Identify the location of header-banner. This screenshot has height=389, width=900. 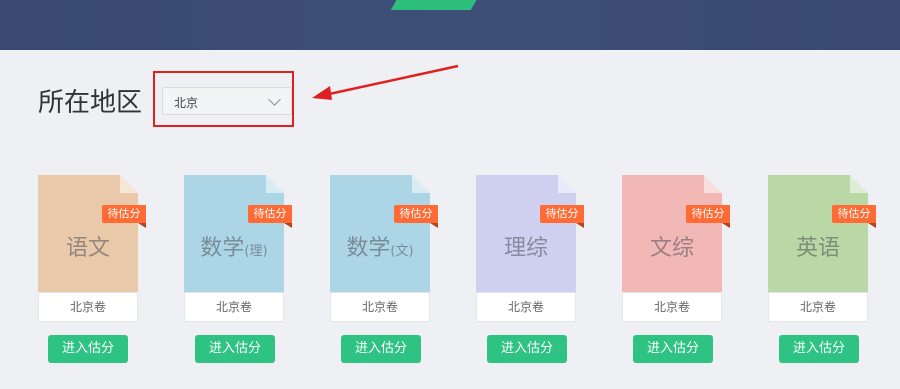
(450, 25).